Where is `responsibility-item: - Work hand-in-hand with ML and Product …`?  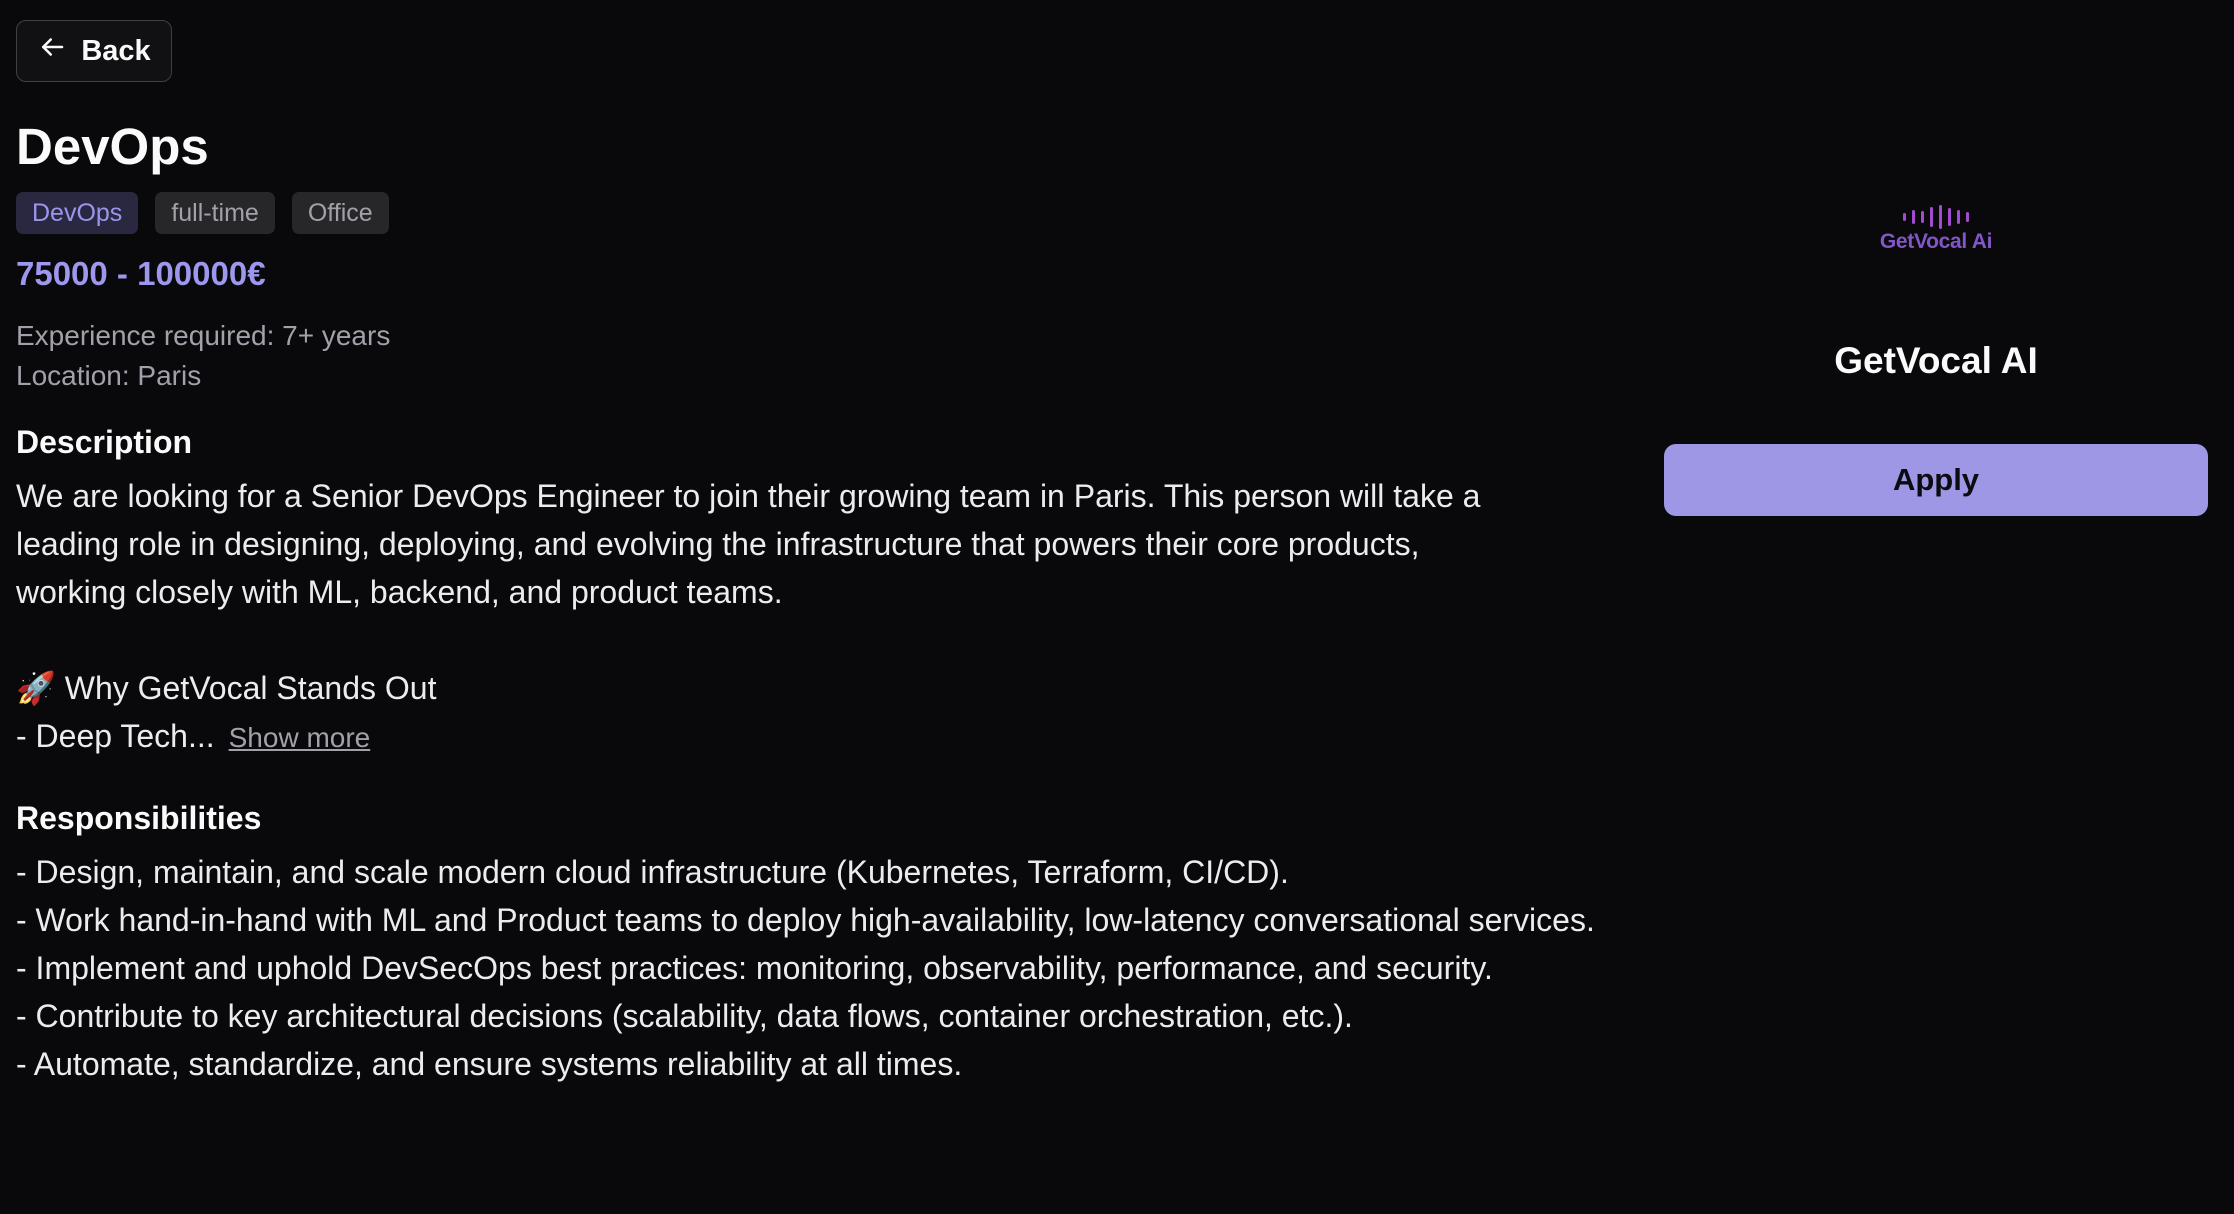 responsibility-item: - Work hand-in-hand with ML and Product … is located at coordinates (805, 920).